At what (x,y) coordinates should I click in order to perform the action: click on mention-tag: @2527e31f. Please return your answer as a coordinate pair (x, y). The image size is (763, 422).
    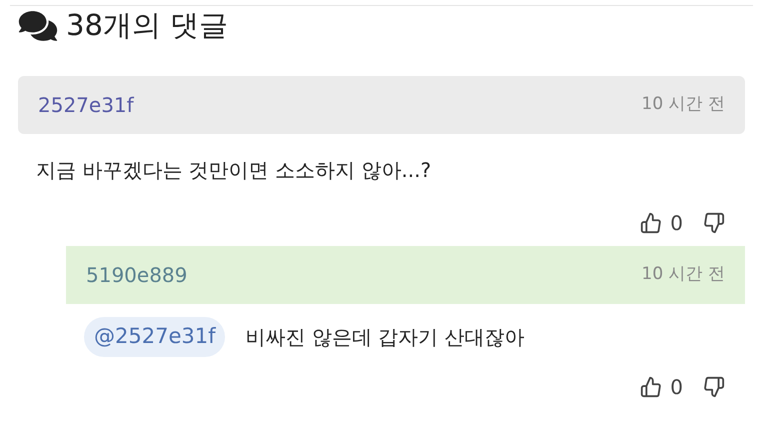
    Looking at the image, I should click on (155, 337).